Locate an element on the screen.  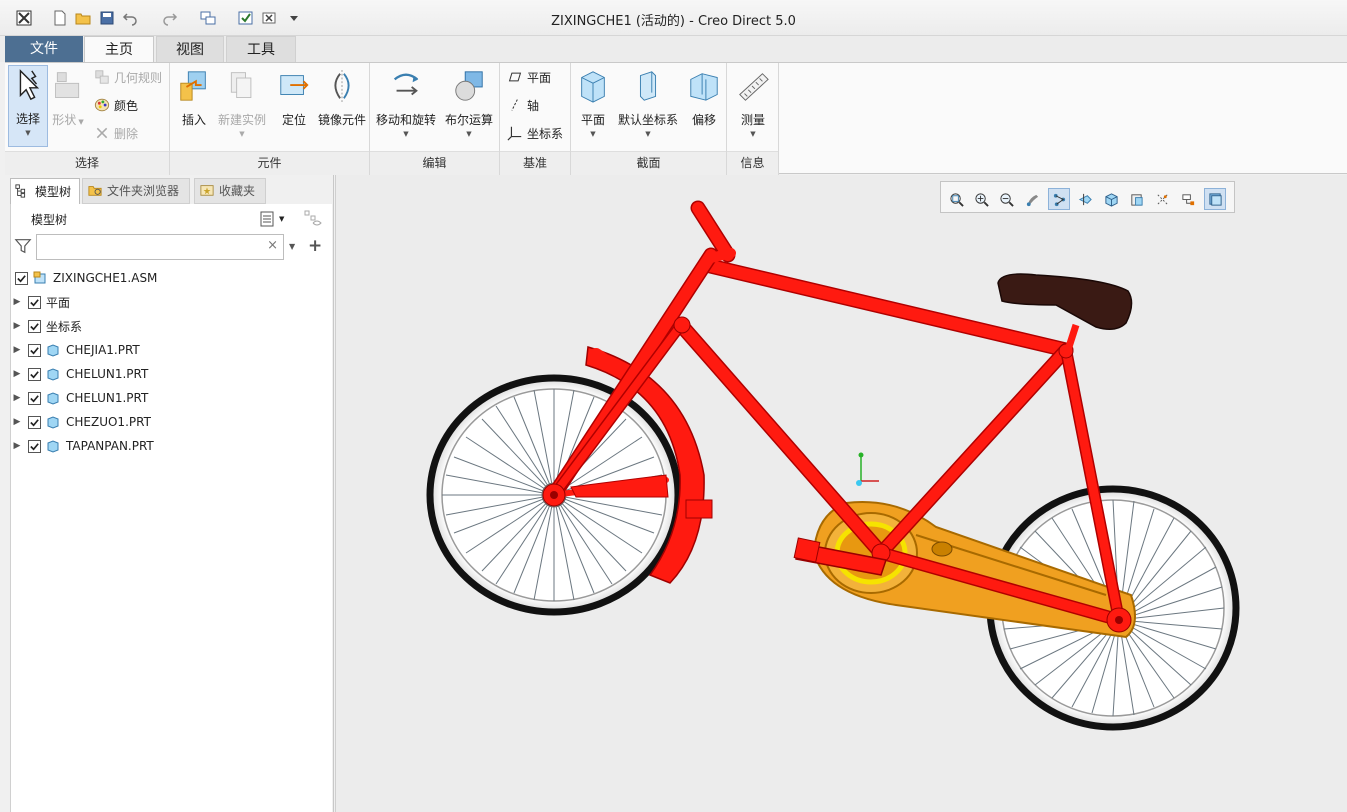
tree-item-label: 平面 is located at coordinates (58, 302).